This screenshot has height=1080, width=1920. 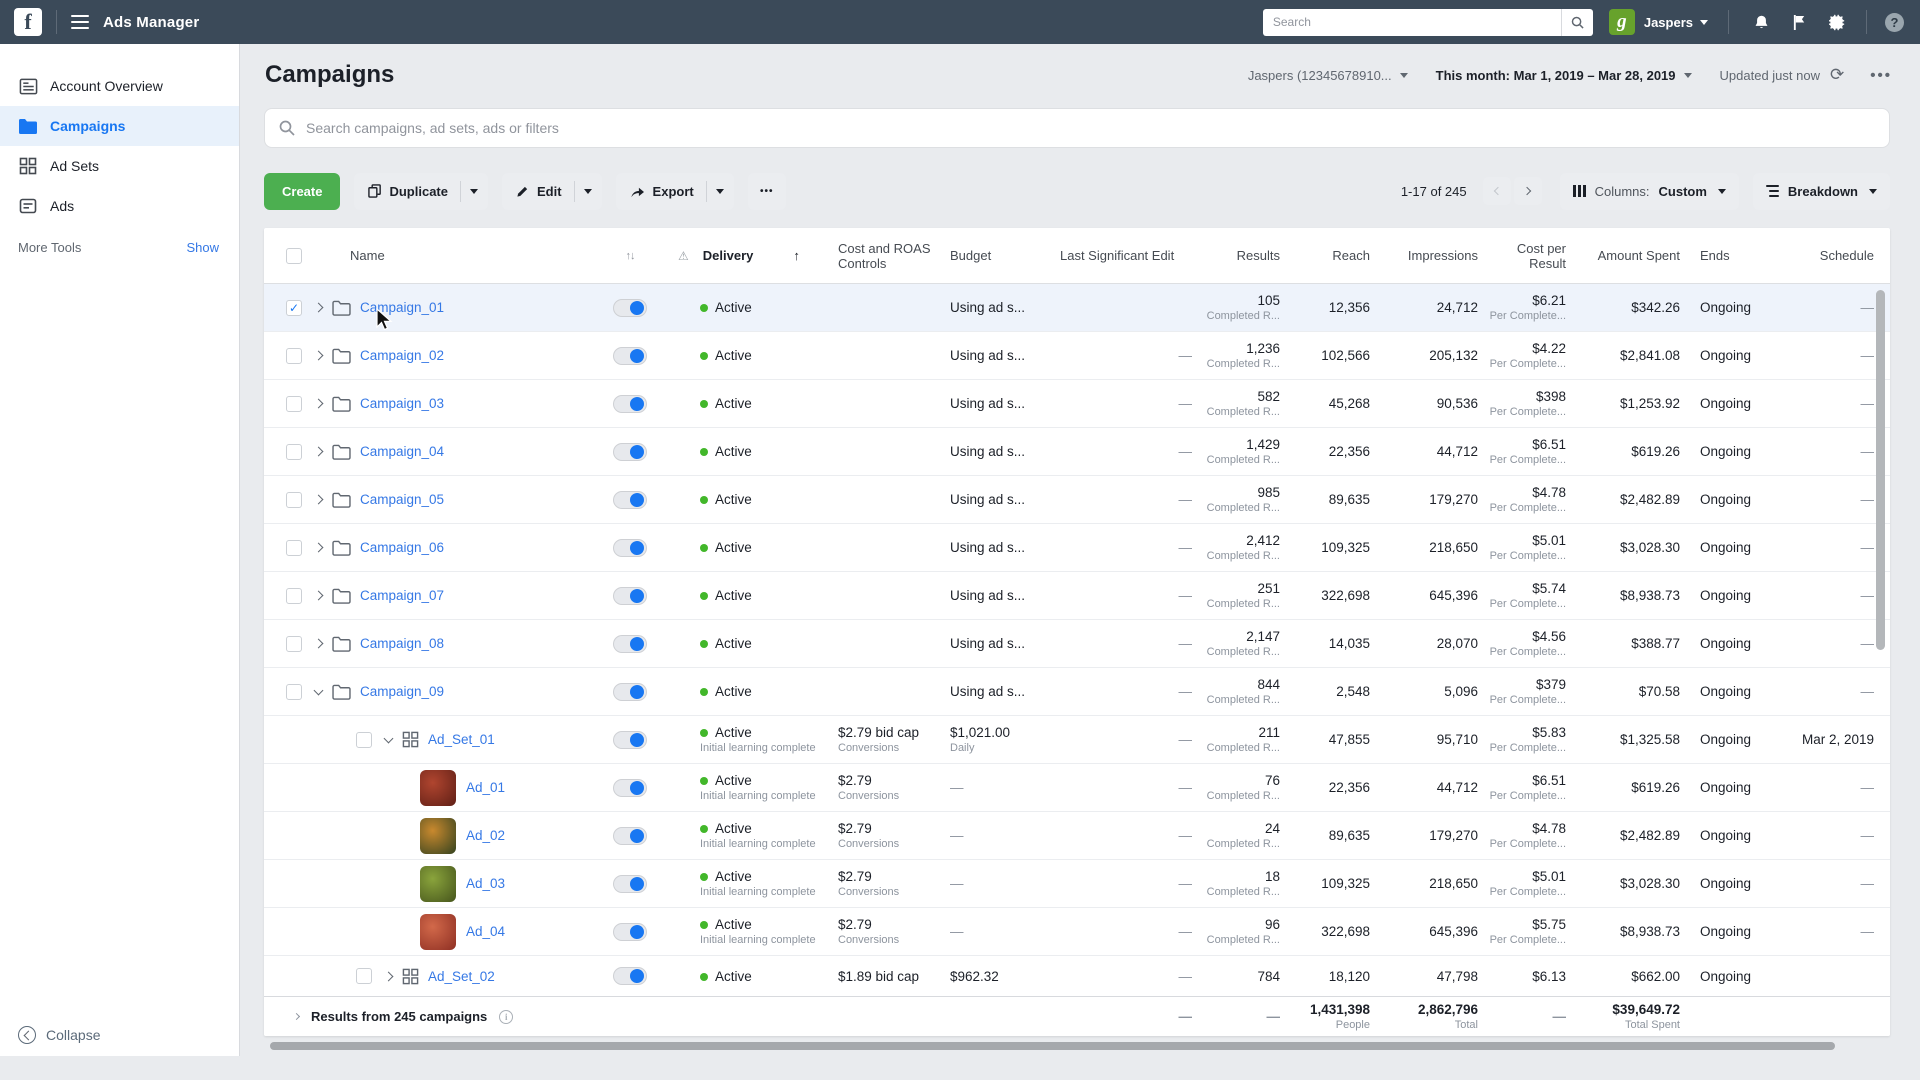 What do you see at coordinates (1576, 22) in the screenshot?
I see `search-submit-button` at bounding box center [1576, 22].